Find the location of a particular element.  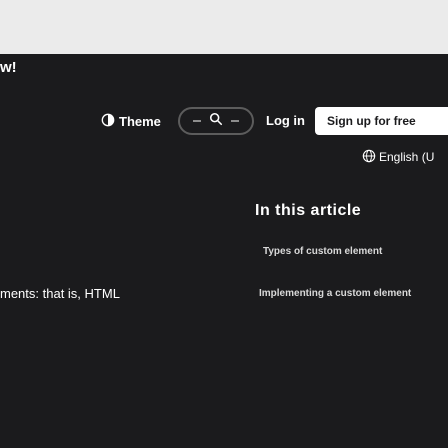

toc-title: In this article is located at coordinates (308, 210).